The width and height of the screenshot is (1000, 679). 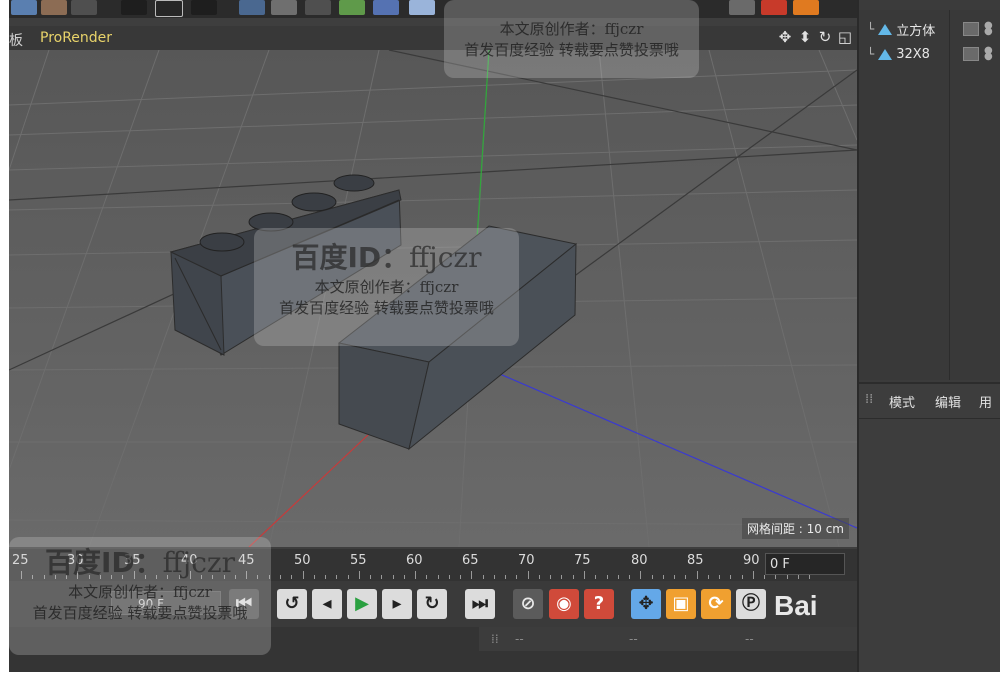 I want to click on object-row: └ 立方体 ● ●, so click(x=930, y=29).